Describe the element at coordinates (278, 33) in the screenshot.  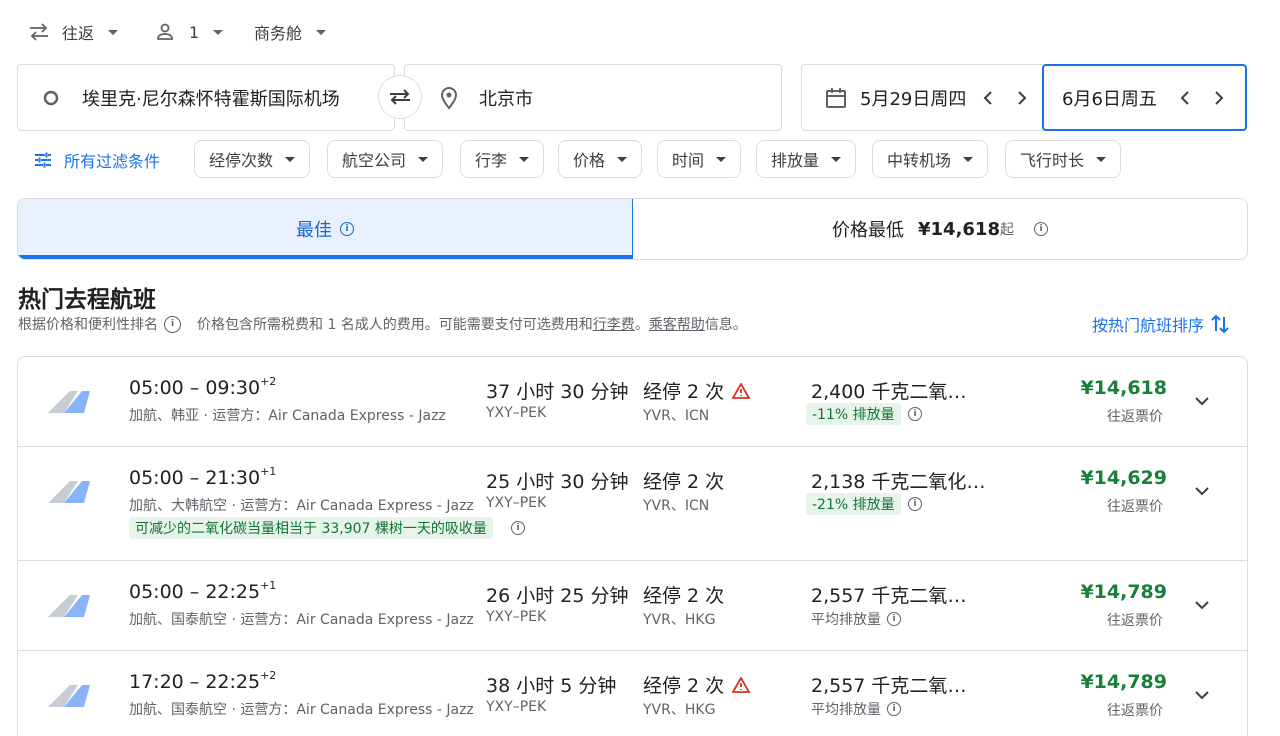
I see `cabin-label: 商务舱` at that location.